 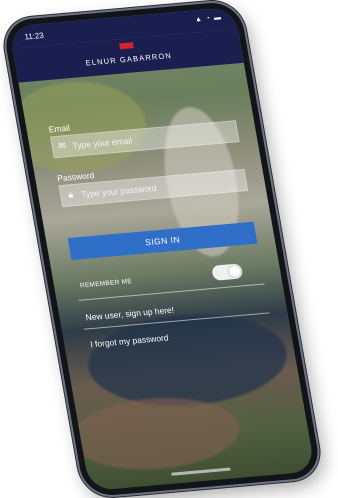 I want to click on remember-me-label: REMEMBER ME, so click(x=106, y=284).